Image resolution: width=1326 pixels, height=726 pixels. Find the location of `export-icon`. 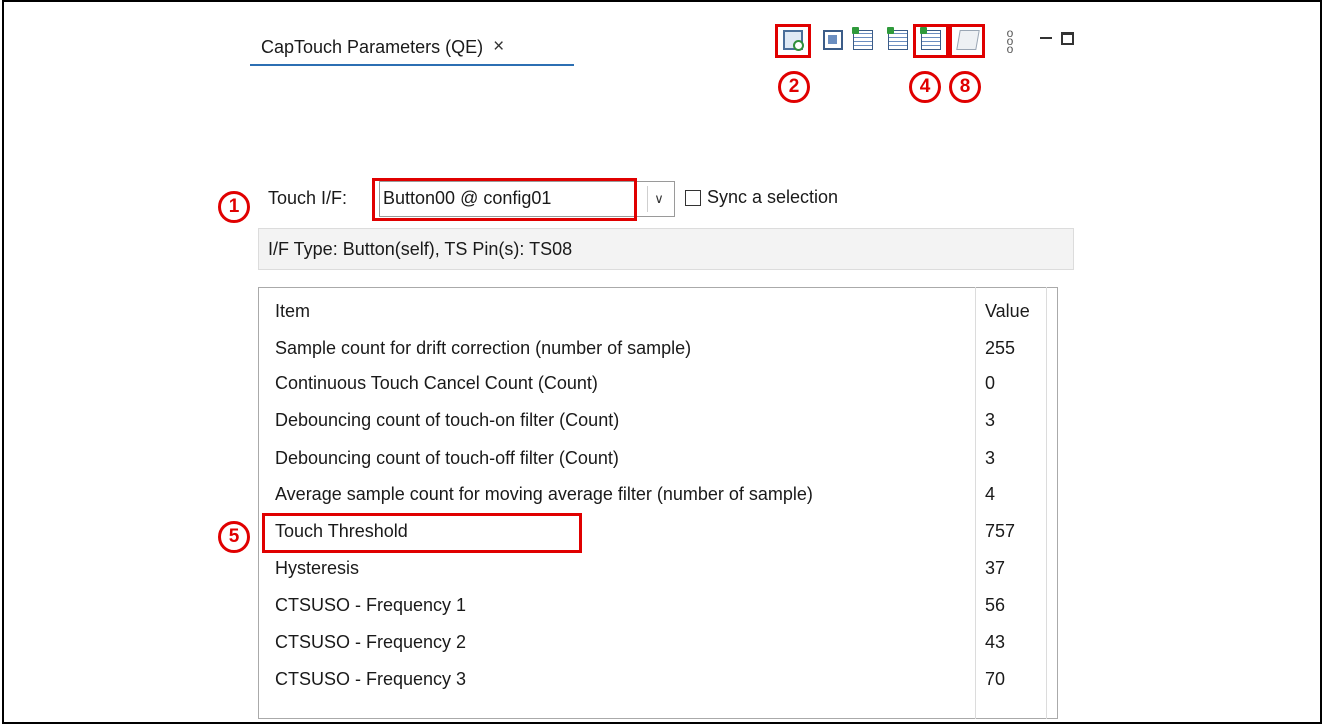

export-icon is located at coordinates (897, 38).